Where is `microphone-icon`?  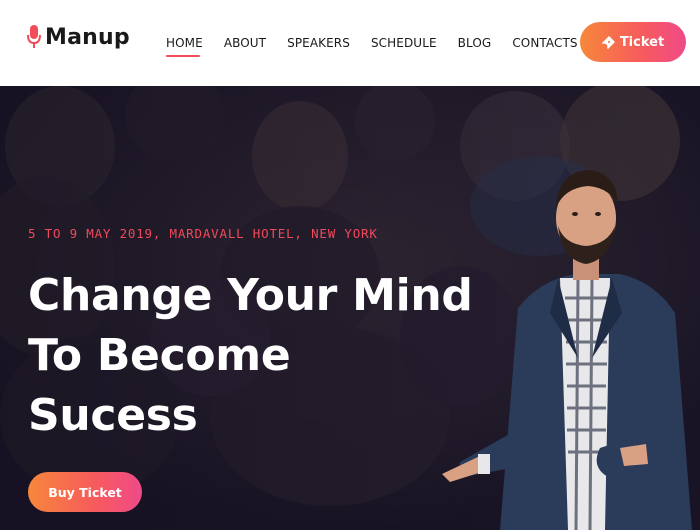
microphone-icon is located at coordinates (34, 36).